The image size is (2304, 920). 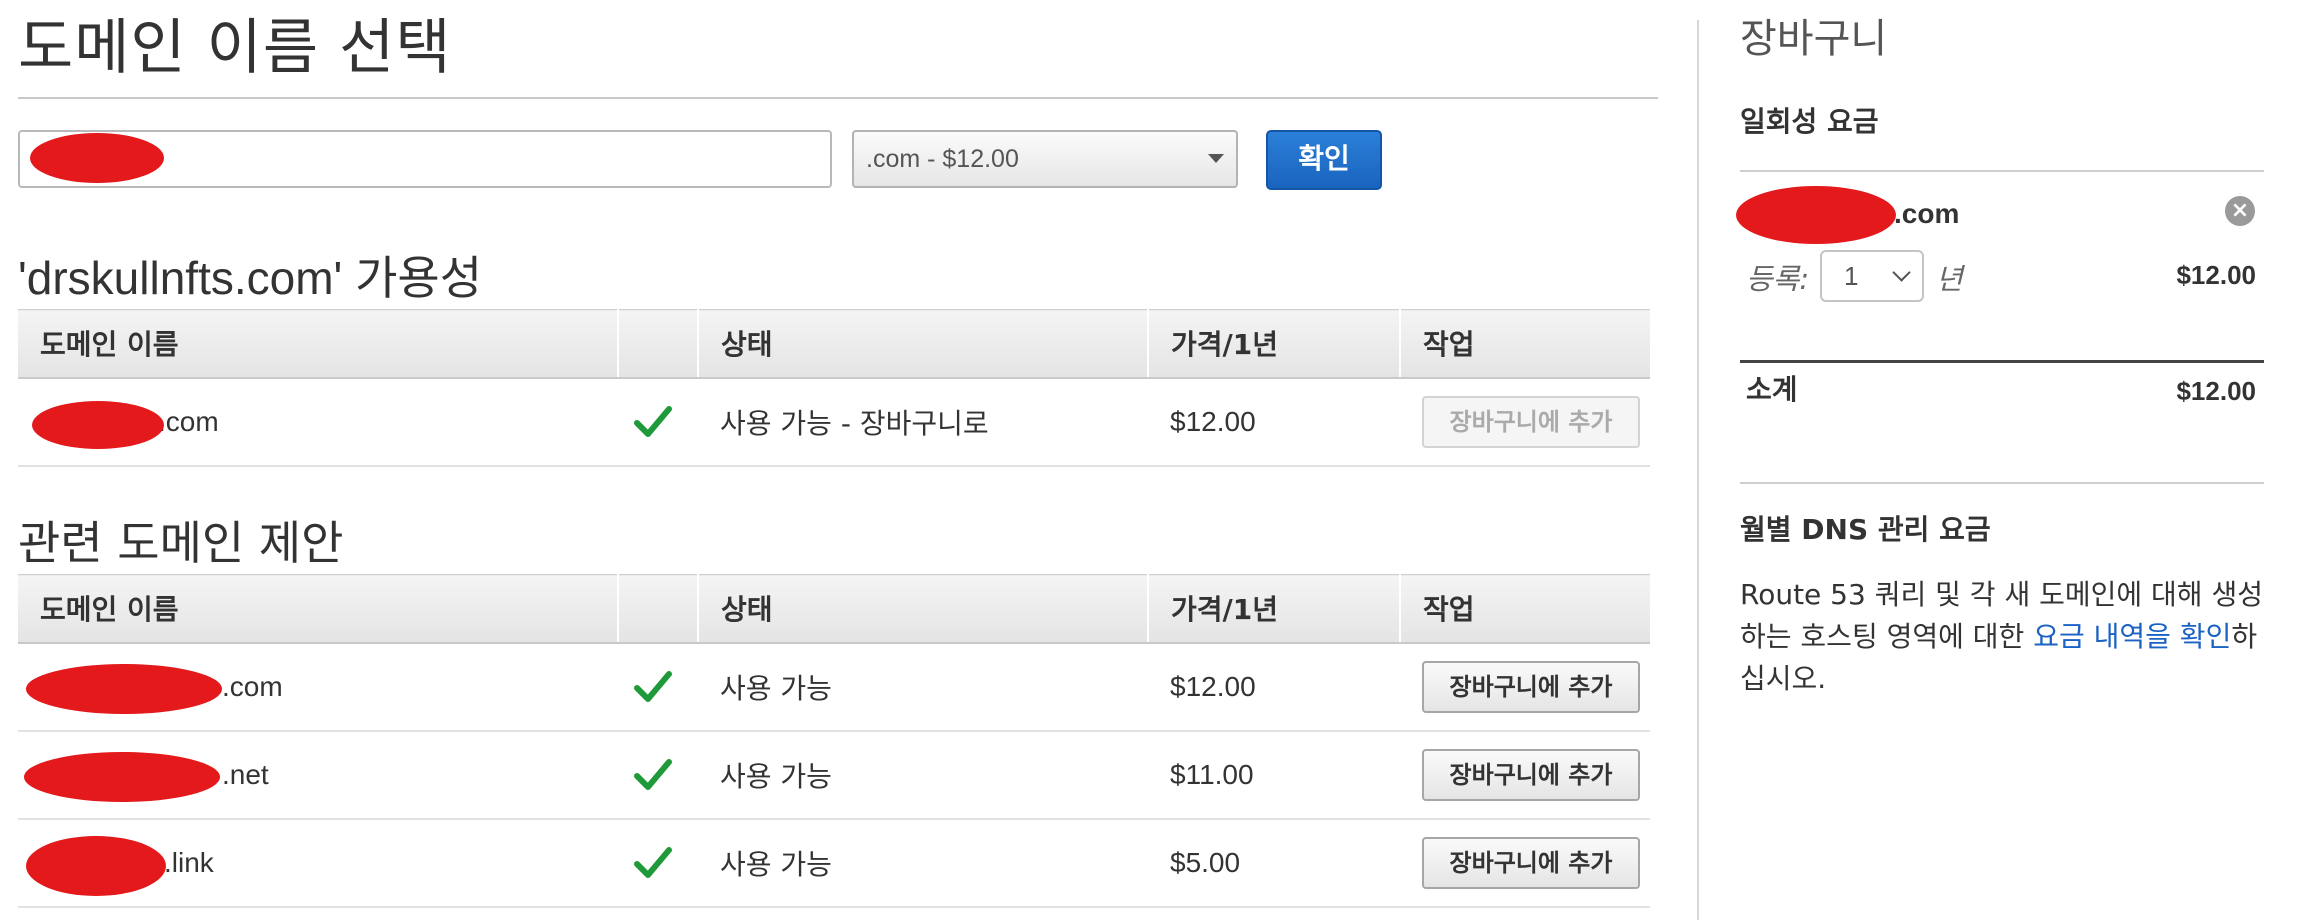 What do you see at coordinates (2216, 391) in the screenshot?
I see `subtotal-value: $12.00` at bounding box center [2216, 391].